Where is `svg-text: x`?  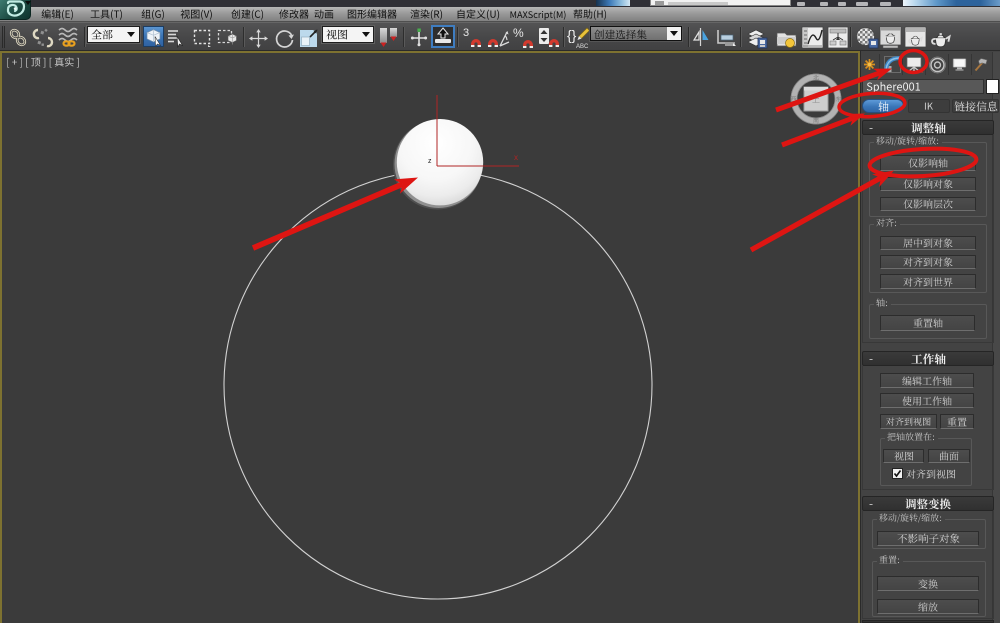 svg-text: x is located at coordinates (516, 157).